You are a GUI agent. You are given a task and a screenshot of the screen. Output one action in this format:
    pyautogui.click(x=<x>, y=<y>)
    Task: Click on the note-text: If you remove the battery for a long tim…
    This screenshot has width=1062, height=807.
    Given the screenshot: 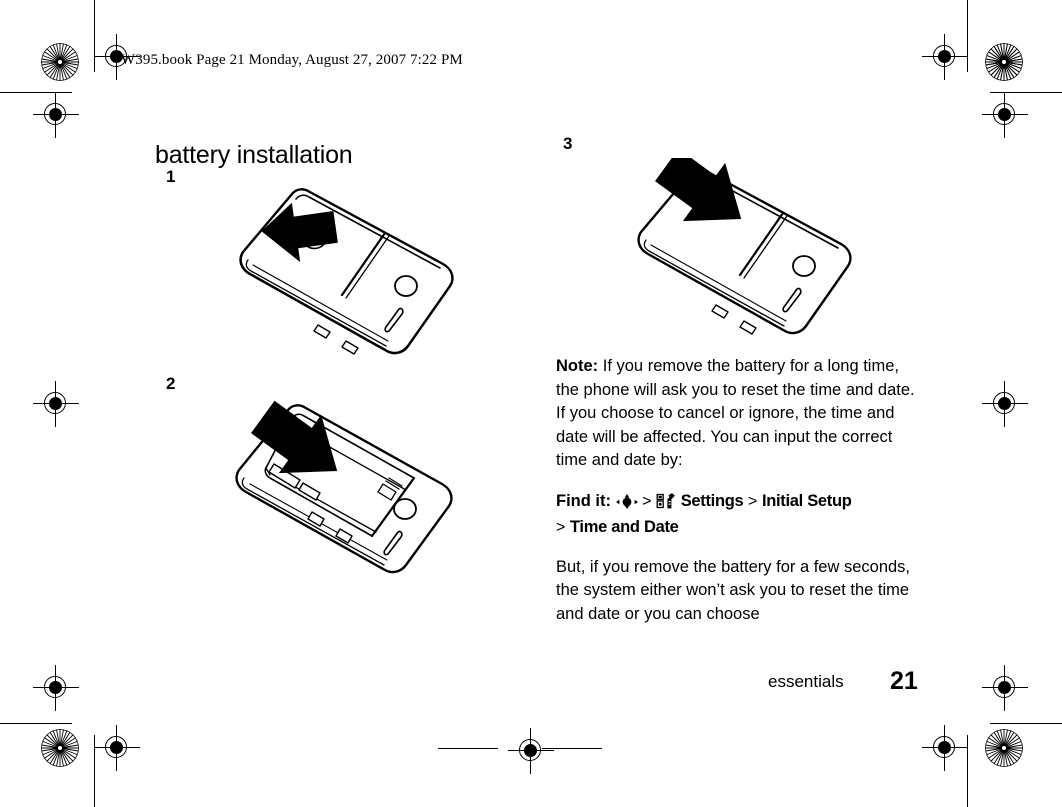 What is the action you would take?
    pyautogui.click(x=735, y=413)
    